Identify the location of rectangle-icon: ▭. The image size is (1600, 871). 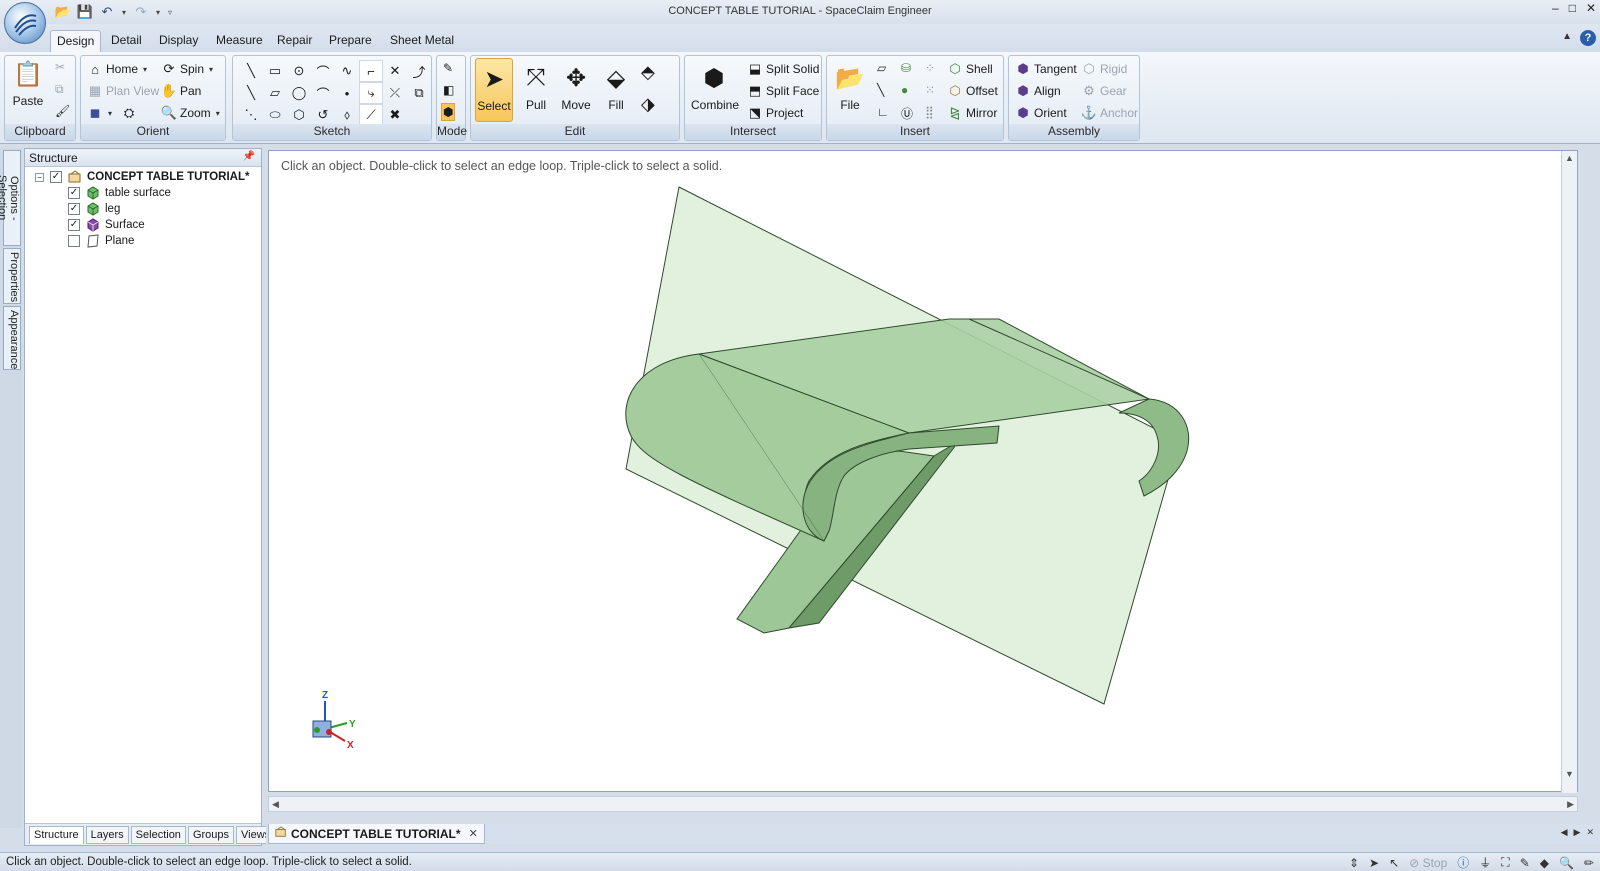
(275, 71).